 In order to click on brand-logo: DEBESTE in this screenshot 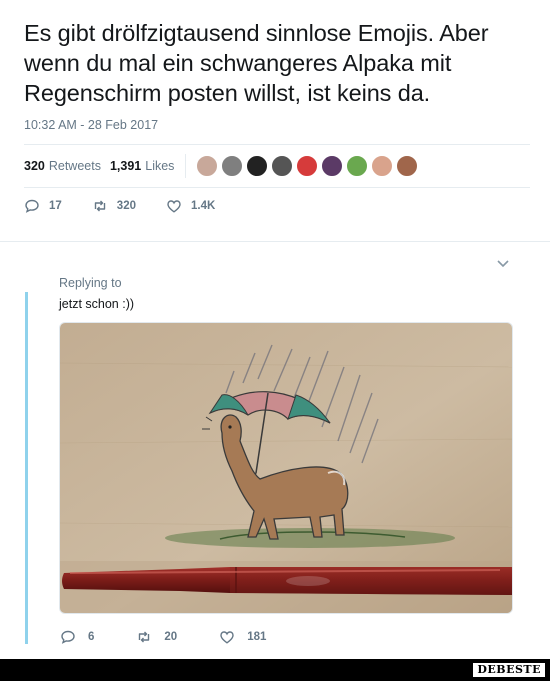, I will do `click(509, 670)`.